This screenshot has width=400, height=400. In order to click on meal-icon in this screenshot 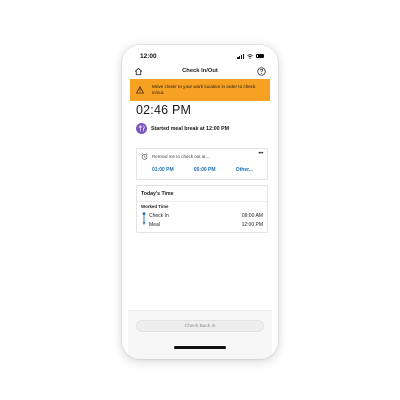, I will do `click(141, 128)`.